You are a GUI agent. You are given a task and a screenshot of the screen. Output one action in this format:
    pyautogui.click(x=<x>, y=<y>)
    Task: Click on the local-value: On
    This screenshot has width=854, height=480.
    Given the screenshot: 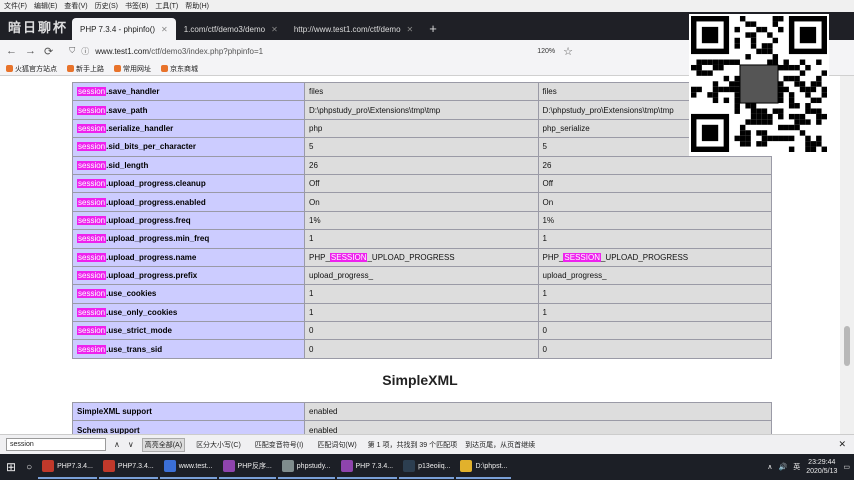 What is the action you would take?
    pyautogui.click(x=421, y=202)
    